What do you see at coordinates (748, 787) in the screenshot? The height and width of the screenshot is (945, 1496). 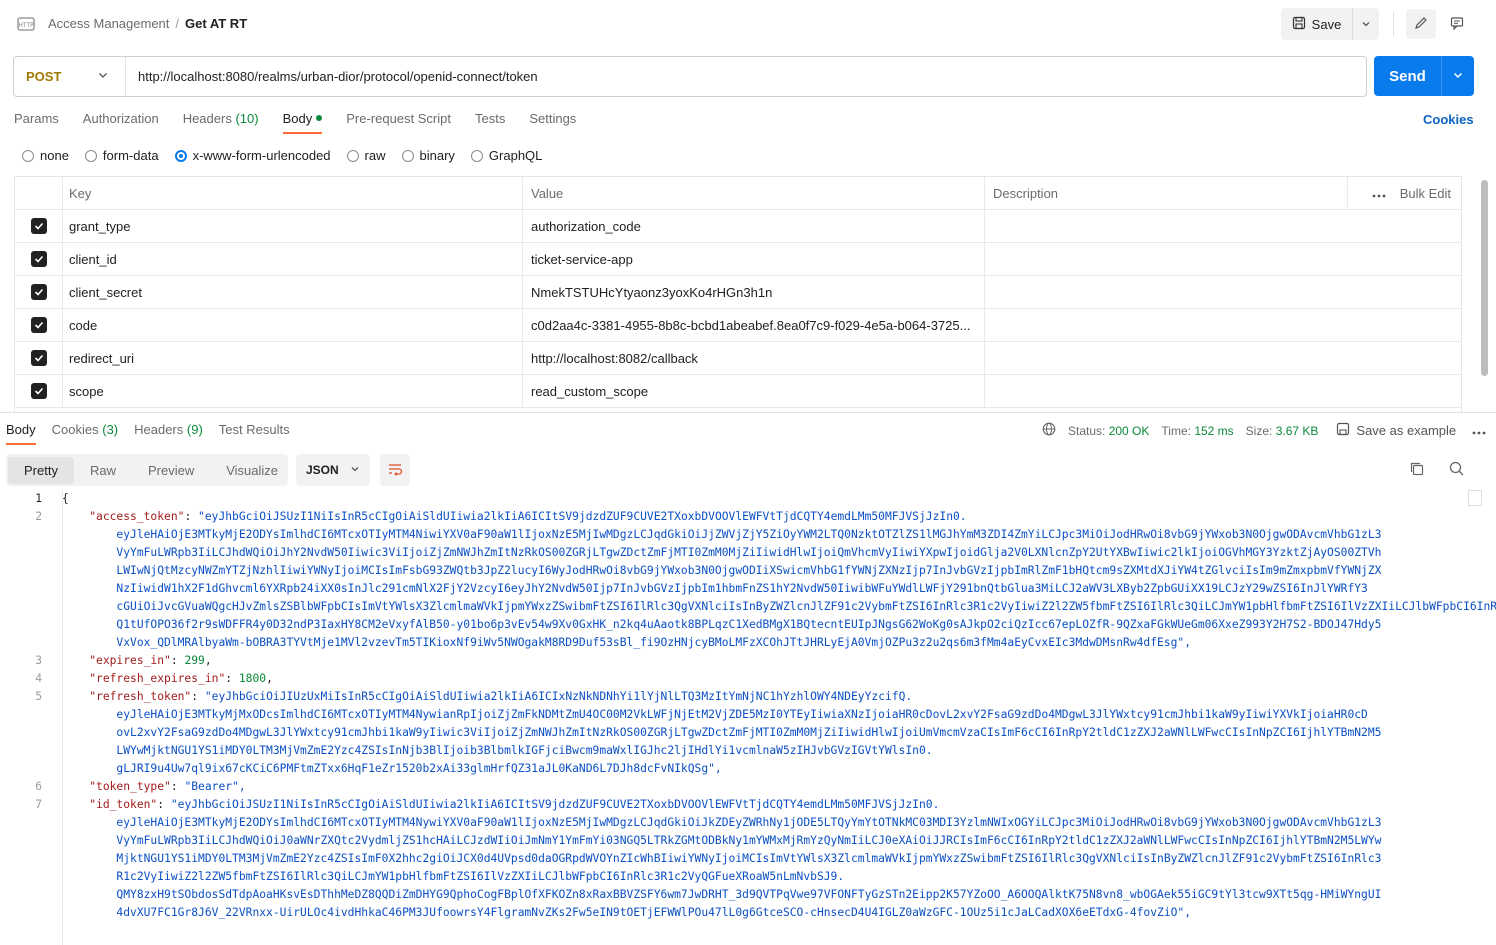 I see `code-line: 6 "token_type": "Bearer",` at bounding box center [748, 787].